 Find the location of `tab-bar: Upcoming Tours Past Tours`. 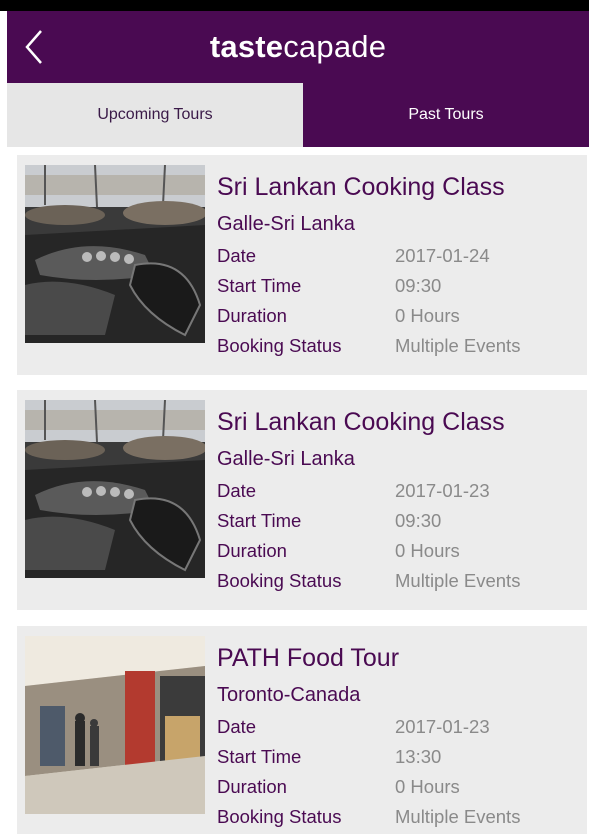

tab-bar: Upcoming Tours Past Tours is located at coordinates (298, 115).